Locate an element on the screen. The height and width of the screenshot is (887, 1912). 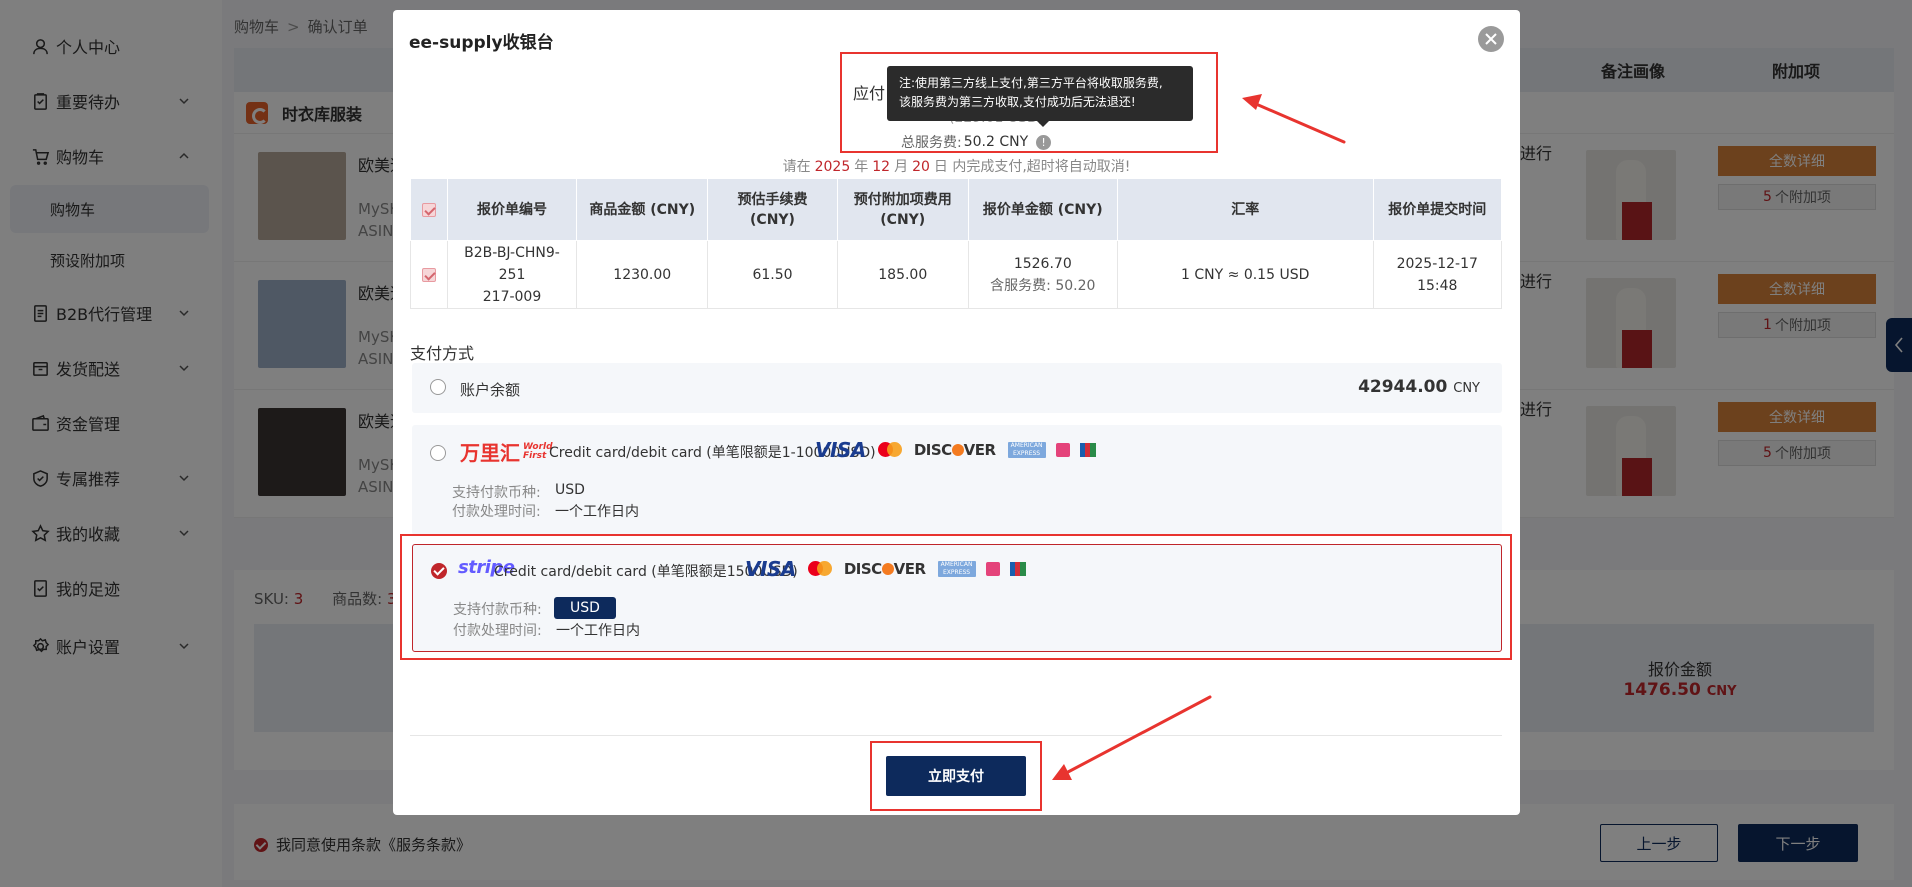
mastercard-icon is located at coordinates (889, 450).